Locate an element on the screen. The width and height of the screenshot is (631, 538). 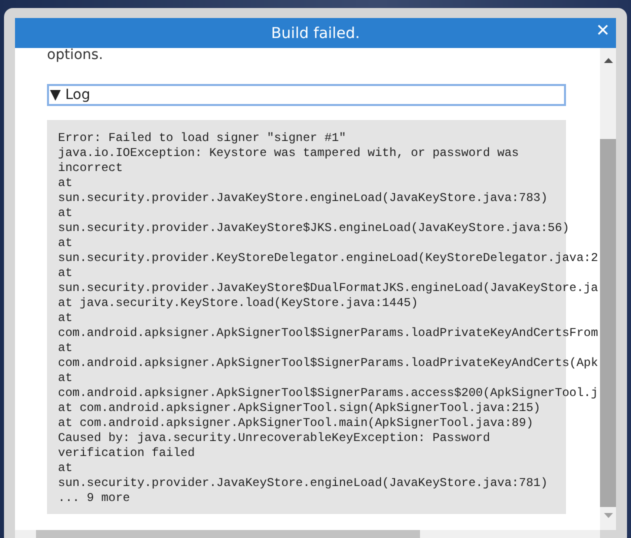
log-toggle: ▼ Log is located at coordinates (306, 95).